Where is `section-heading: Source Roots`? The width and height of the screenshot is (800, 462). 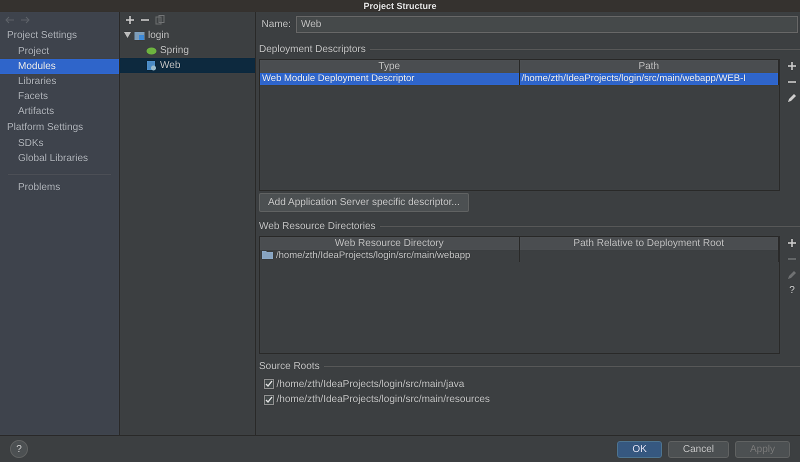
section-heading: Source Roots is located at coordinates (289, 366).